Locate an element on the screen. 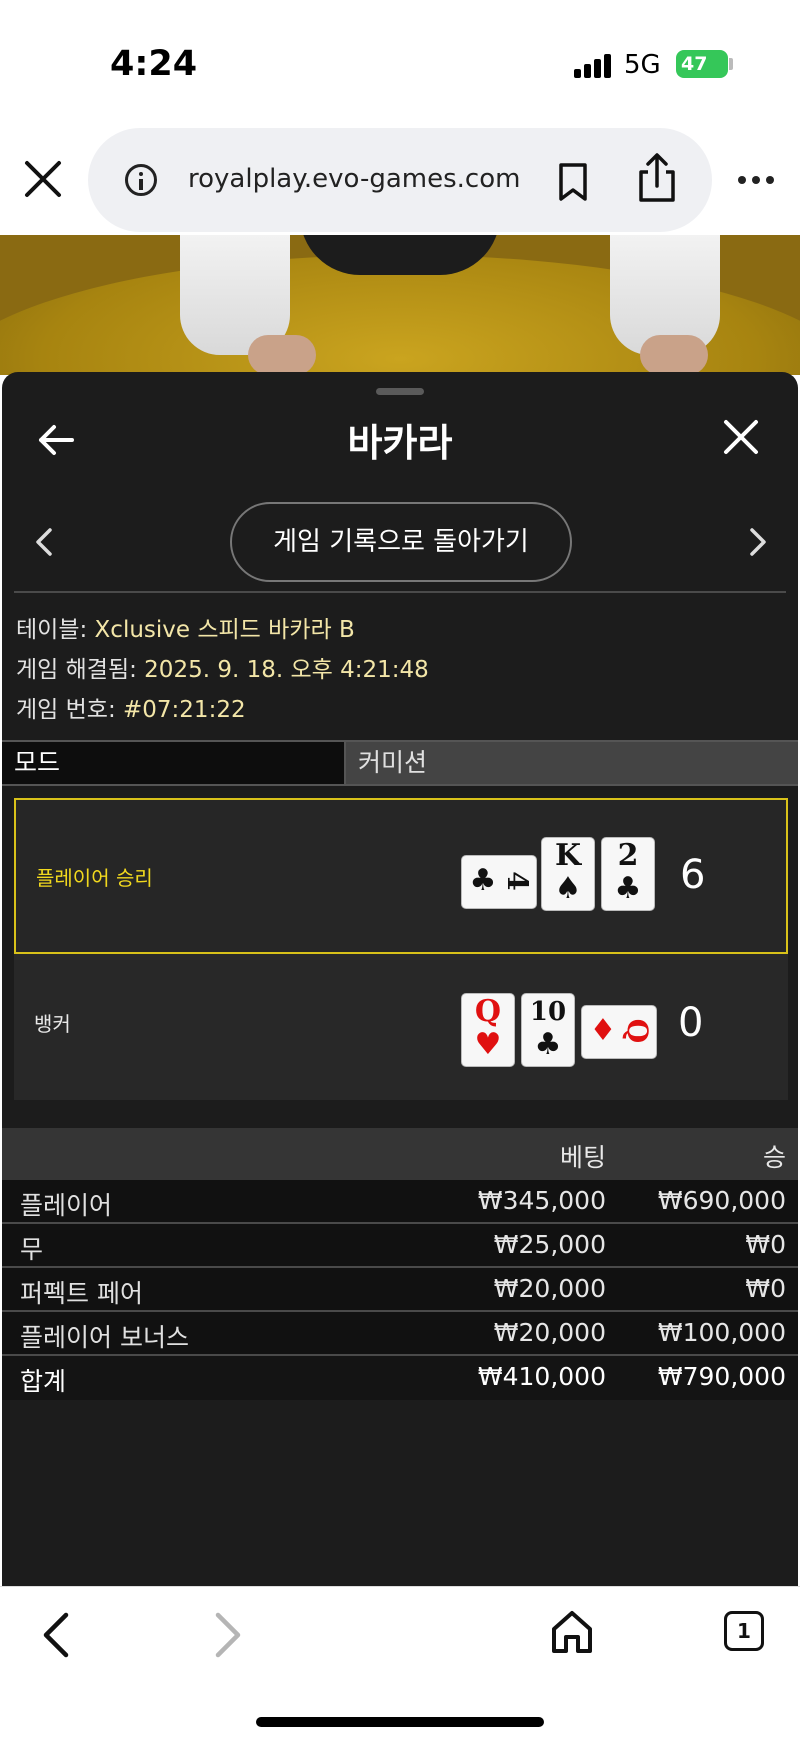 The height and width of the screenshot is (1740, 800). table-info: 테이블: Xclusive 스피드 바카라 B is located at coordinates (185, 630).